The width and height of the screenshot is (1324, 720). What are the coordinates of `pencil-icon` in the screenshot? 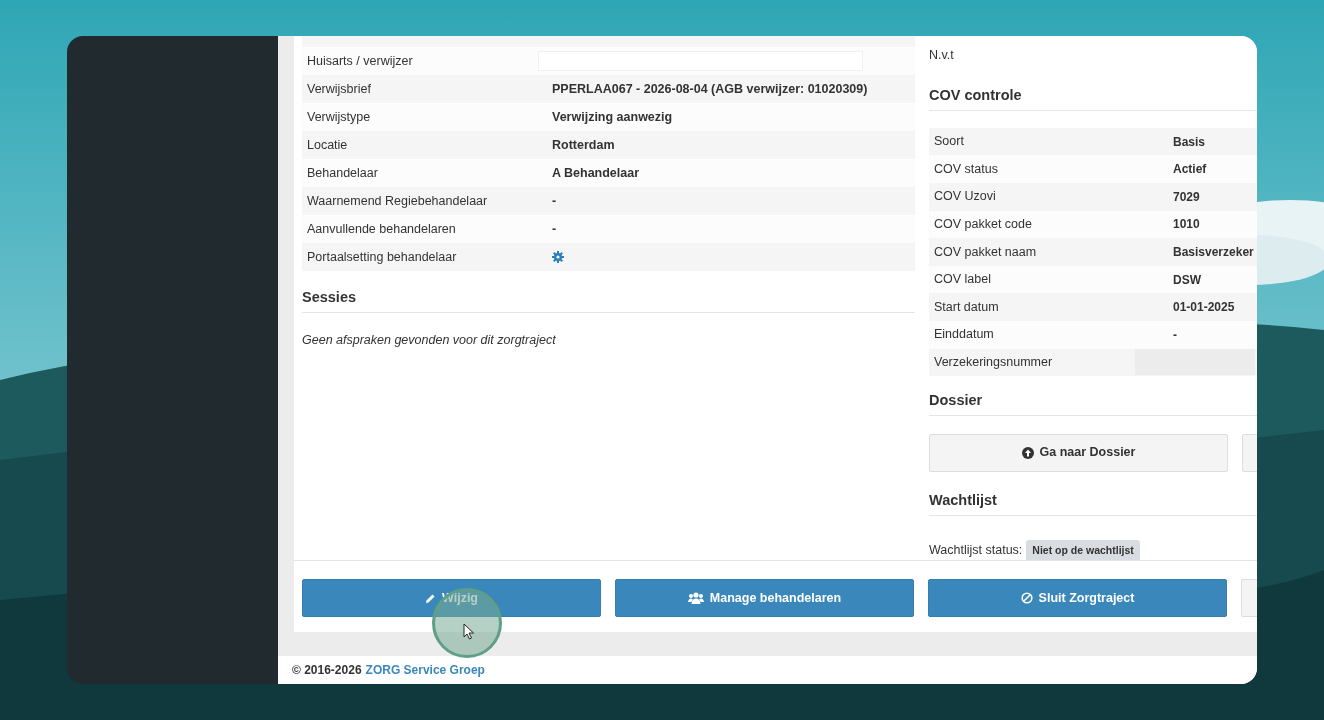 It's located at (430, 598).